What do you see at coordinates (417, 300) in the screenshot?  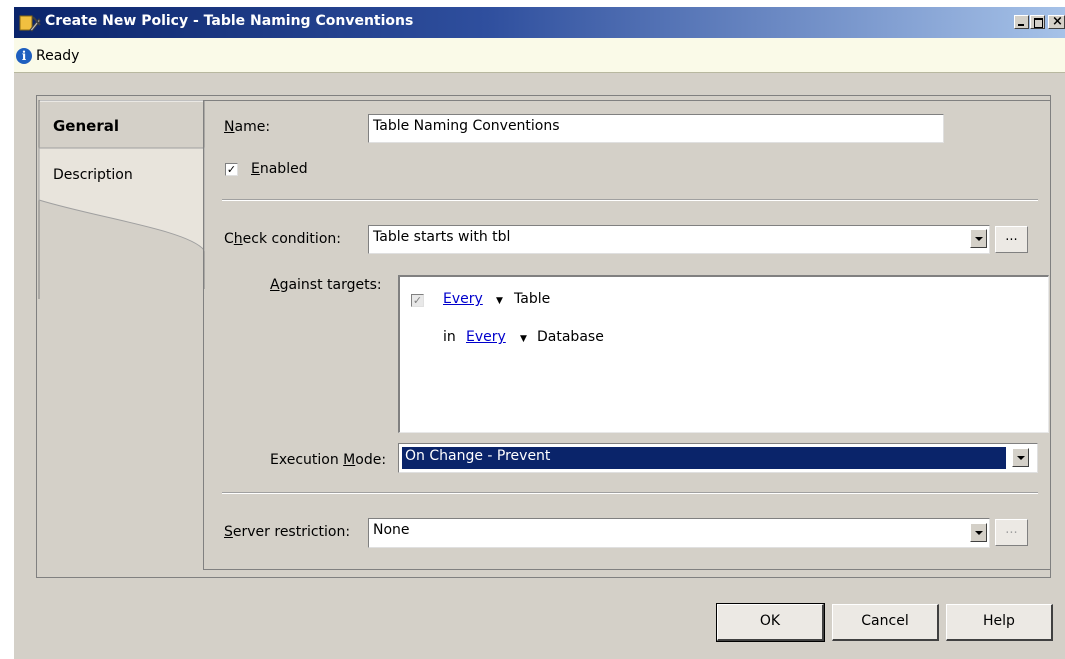 I see `targets-checkbox: ✓` at bounding box center [417, 300].